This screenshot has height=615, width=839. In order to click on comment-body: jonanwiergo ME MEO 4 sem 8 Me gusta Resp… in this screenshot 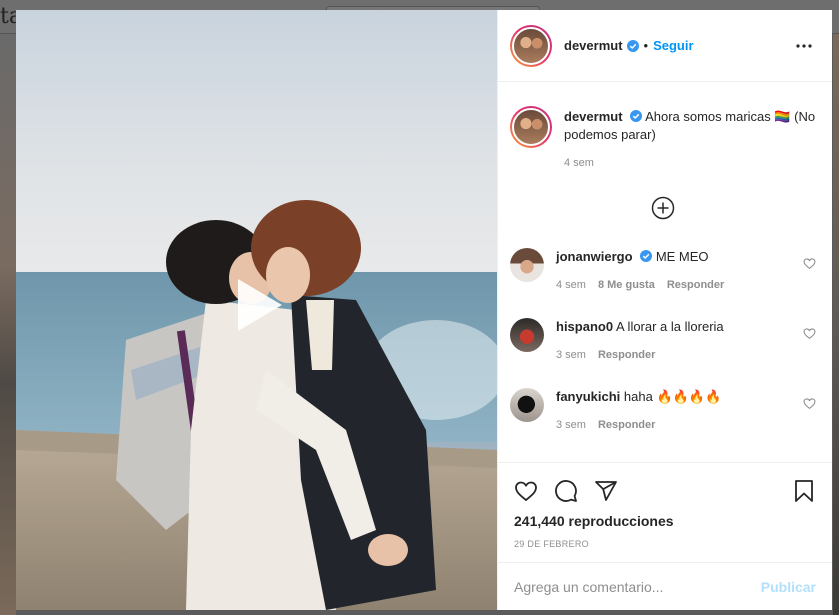, I will do `click(674, 271)`.